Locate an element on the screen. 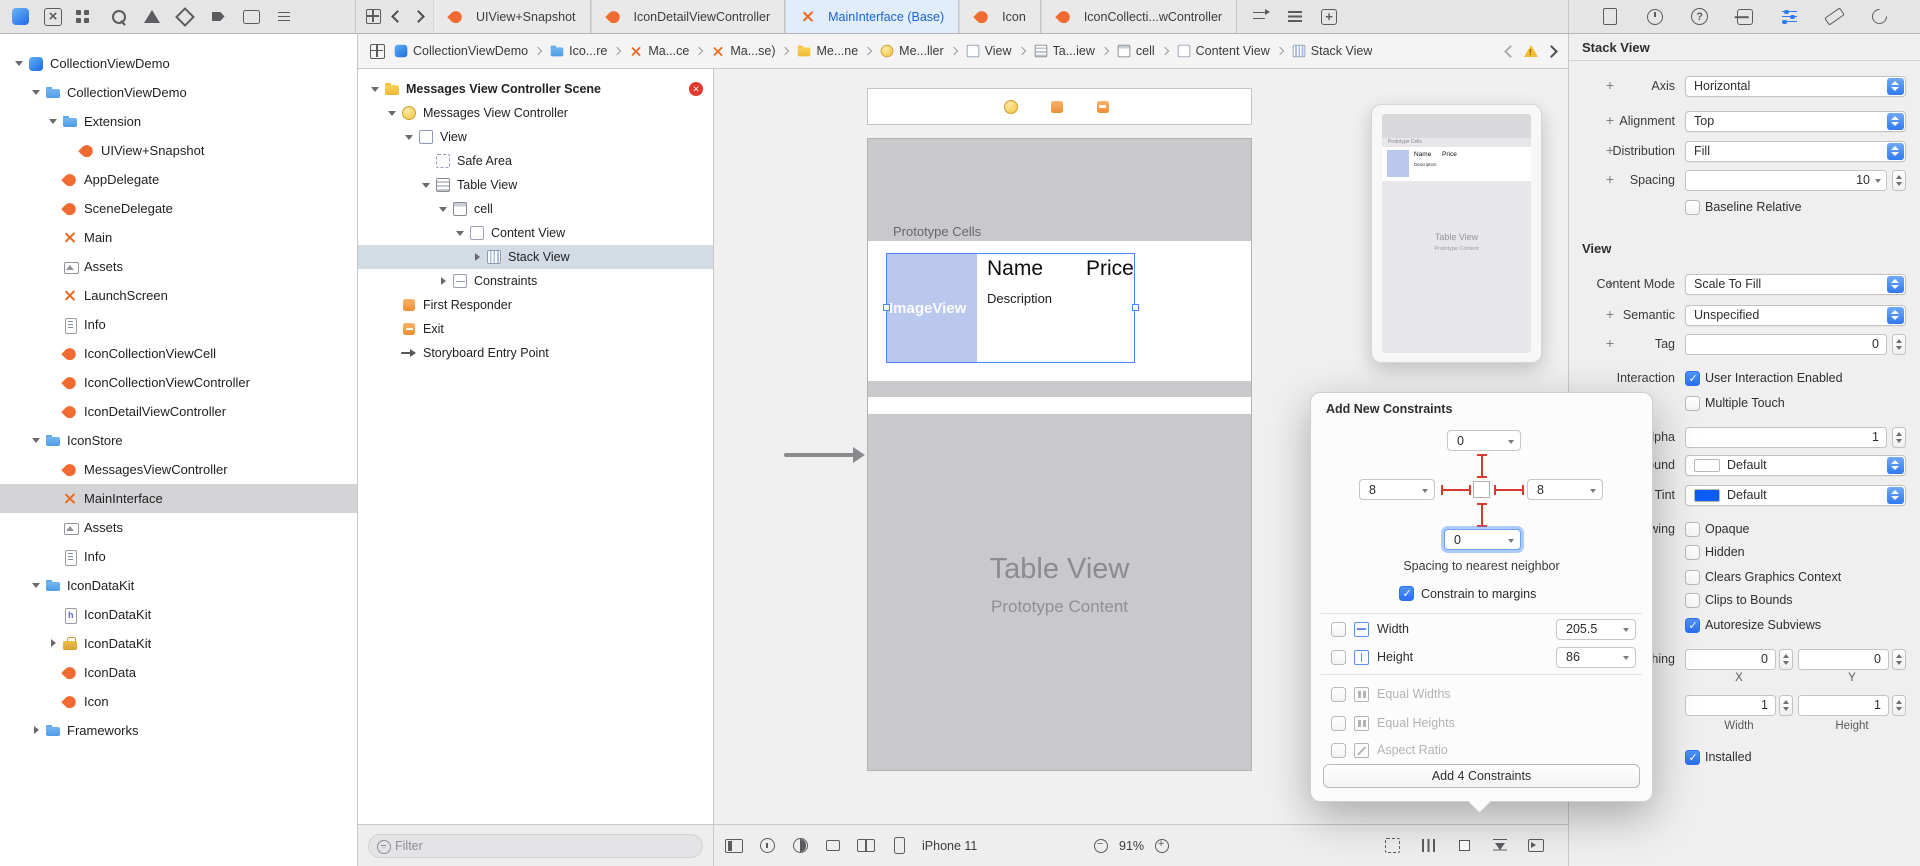  tag-stepper is located at coordinates (1899, 344).